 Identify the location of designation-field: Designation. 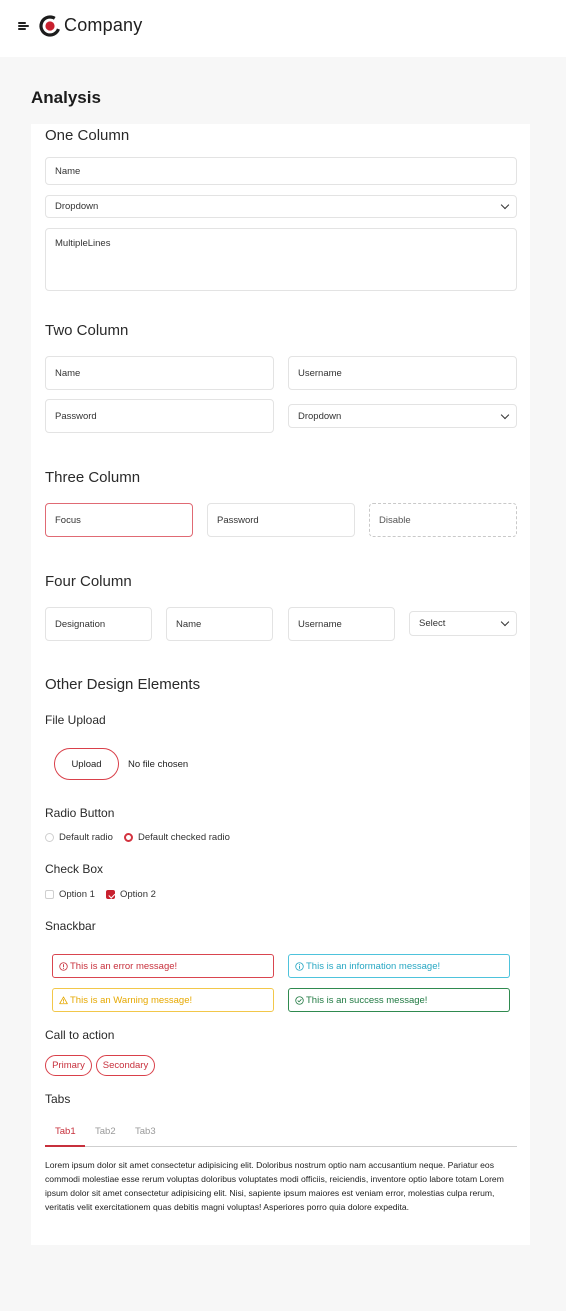
(98, 624).